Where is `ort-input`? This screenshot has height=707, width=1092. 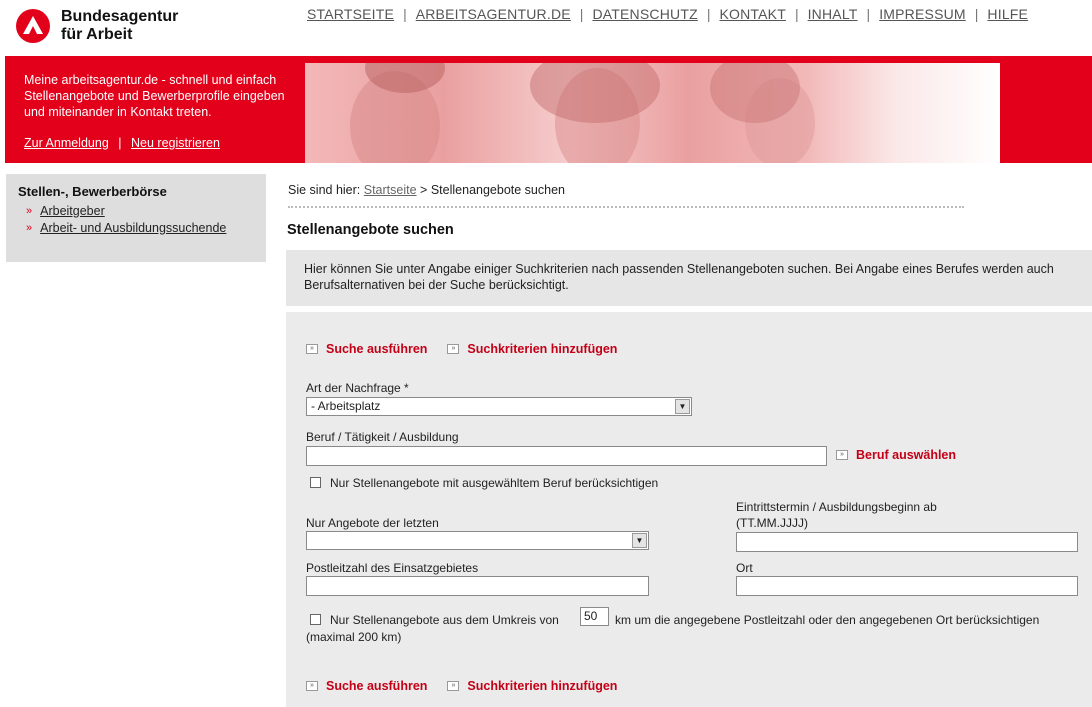
ort-input is located at coordinates (907, 586).